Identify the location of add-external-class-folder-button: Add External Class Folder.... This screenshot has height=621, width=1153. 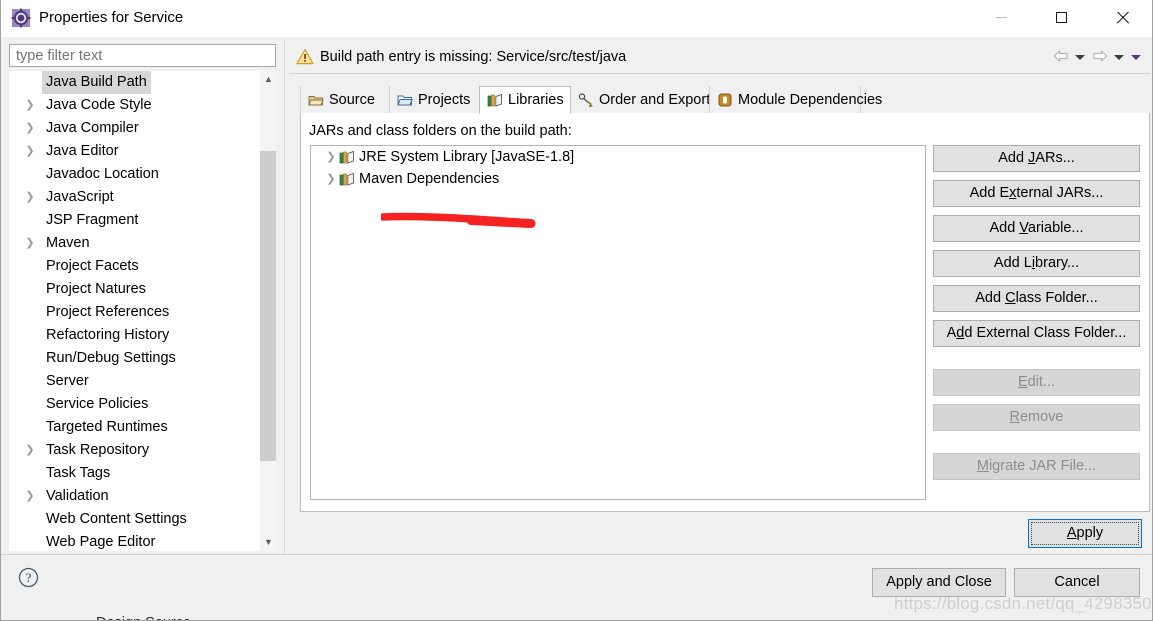
(1036, 333).